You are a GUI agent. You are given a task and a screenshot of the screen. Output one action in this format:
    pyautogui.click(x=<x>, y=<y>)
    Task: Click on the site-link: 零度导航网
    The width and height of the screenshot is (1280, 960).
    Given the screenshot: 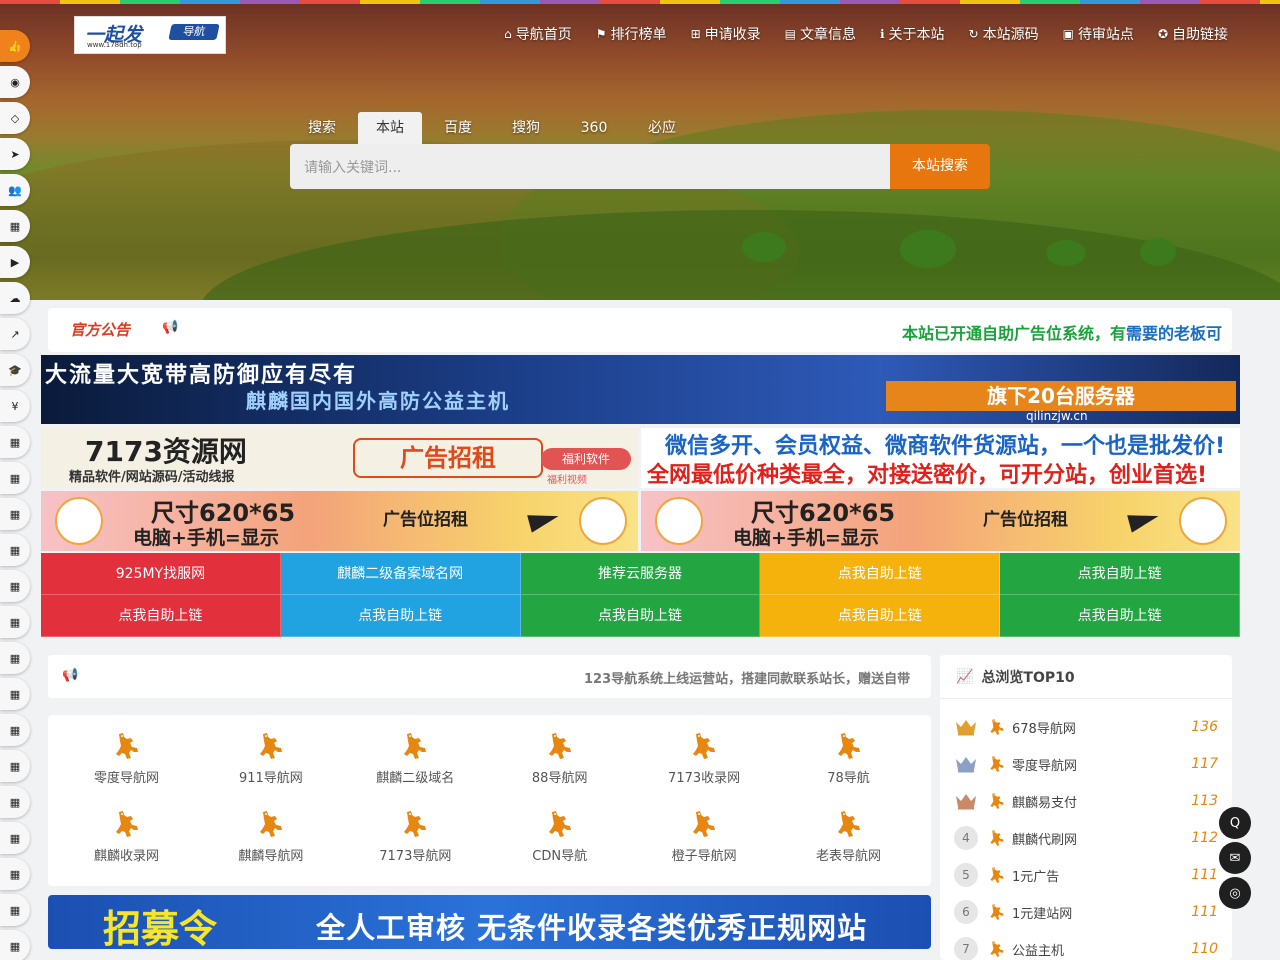 What is the action you would take?
    pyautogui.click(x=126, y=758)
    